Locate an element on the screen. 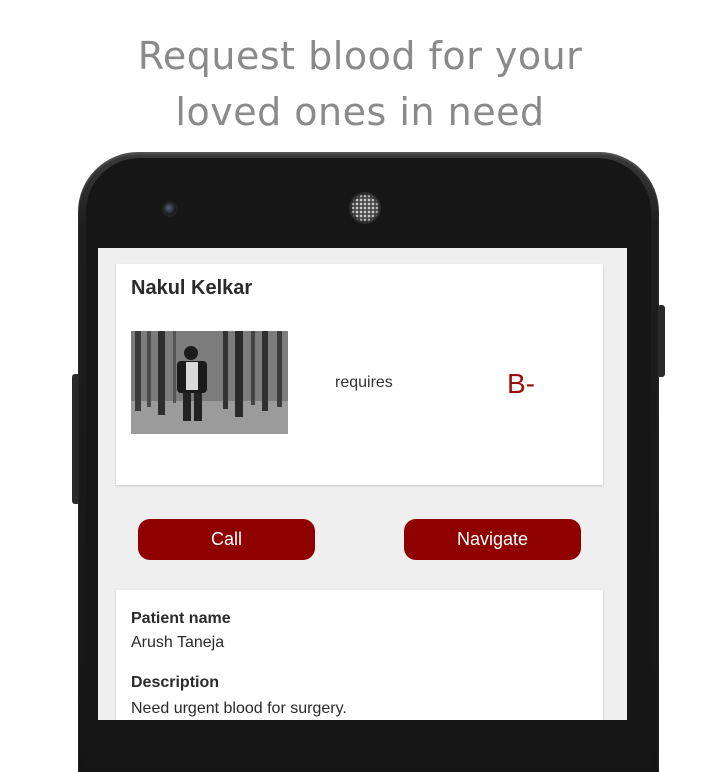  promo-headline-line-1: Request blood for your is located at coordinates (360, 56).